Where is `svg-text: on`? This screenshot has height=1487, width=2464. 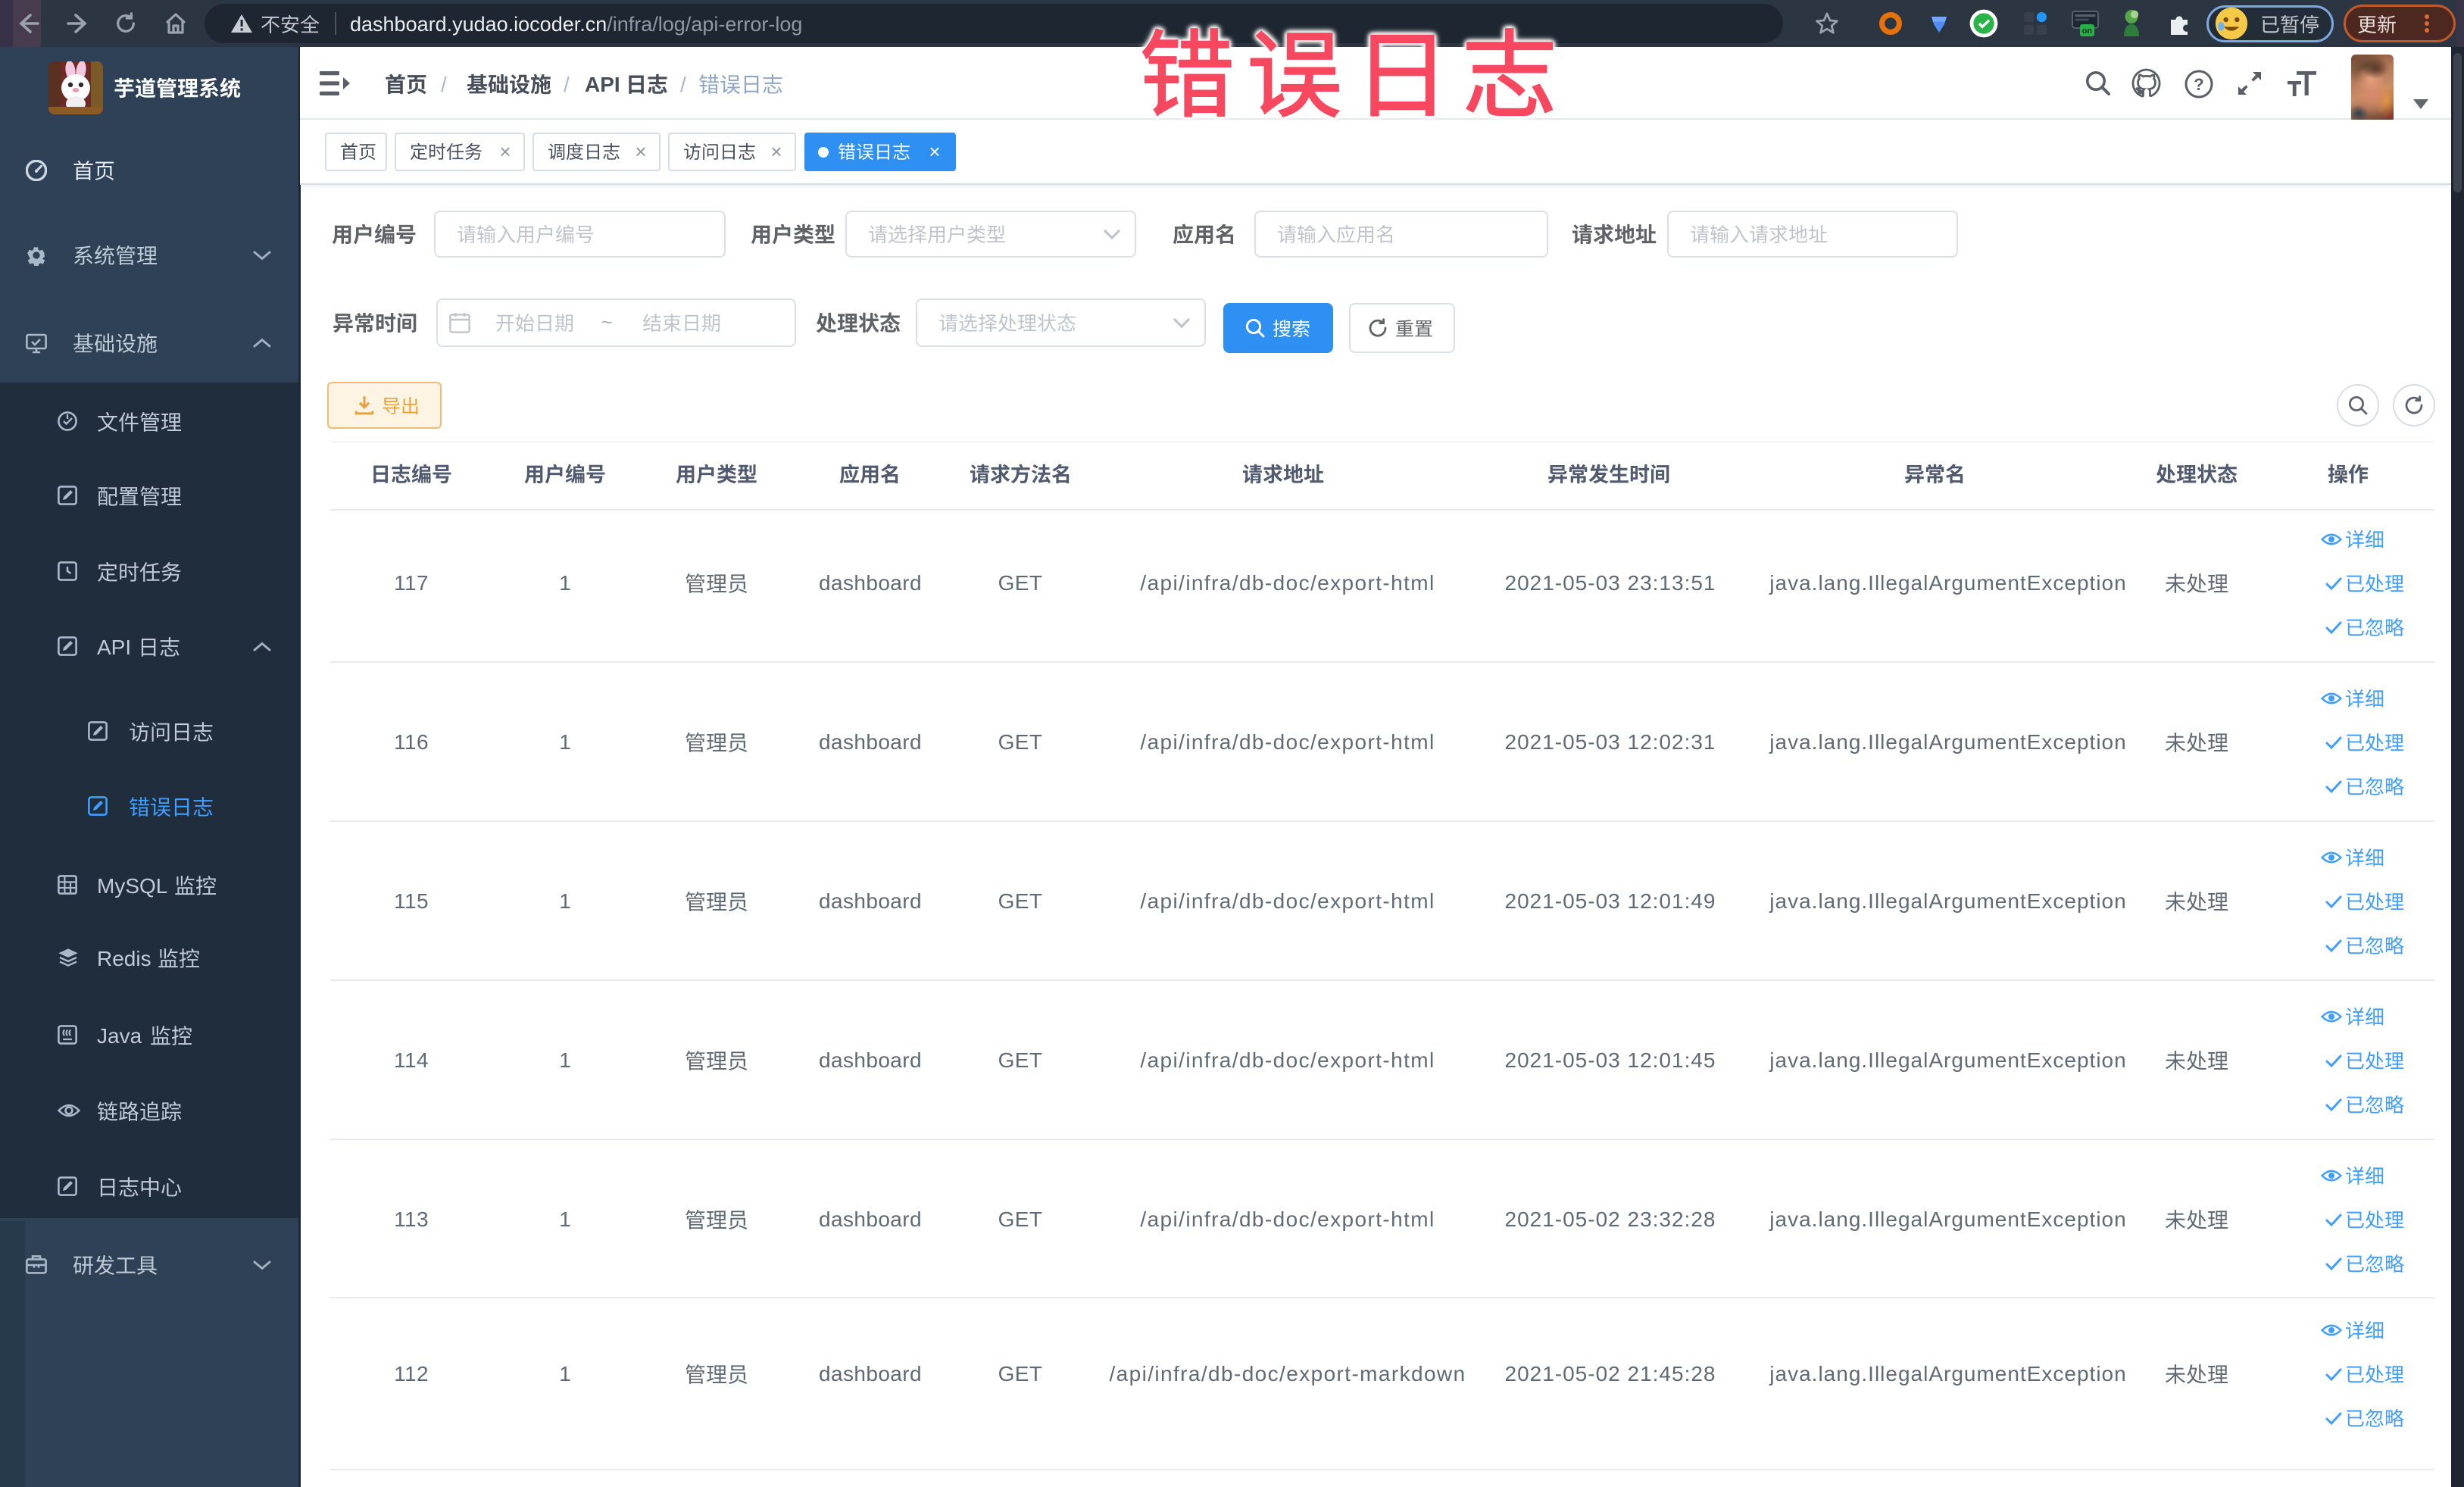
svg-text: on is located at coordinates (2087, 31).